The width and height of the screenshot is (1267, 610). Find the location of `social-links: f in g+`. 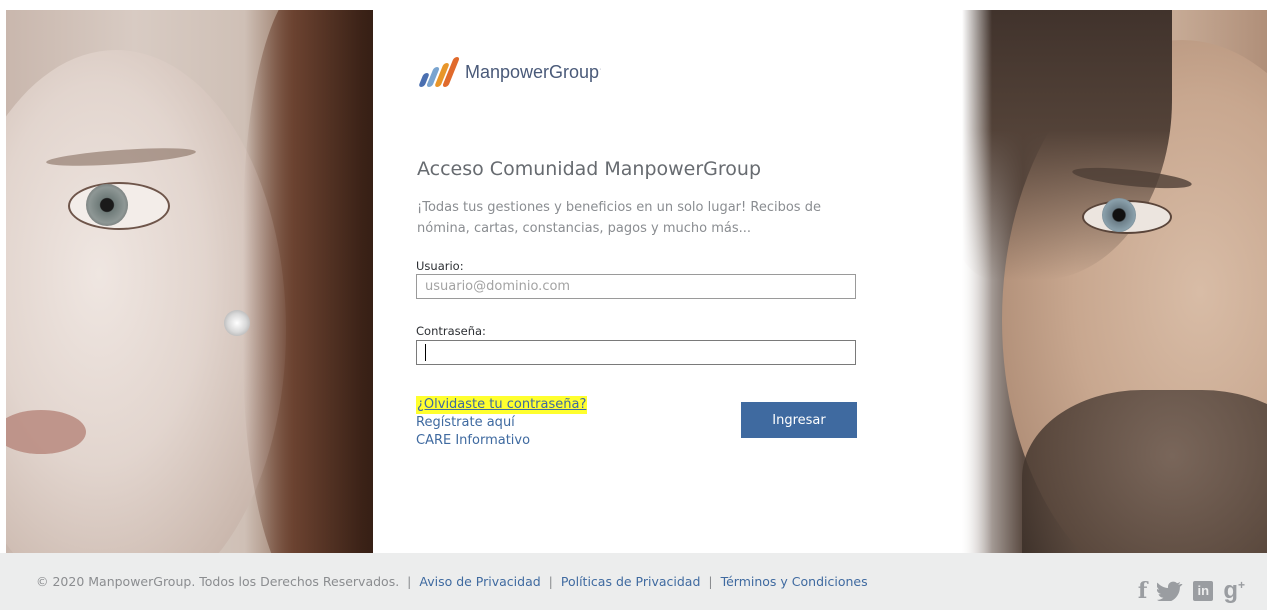

social-links: f in g+ is located at coordinates (1191, 591).